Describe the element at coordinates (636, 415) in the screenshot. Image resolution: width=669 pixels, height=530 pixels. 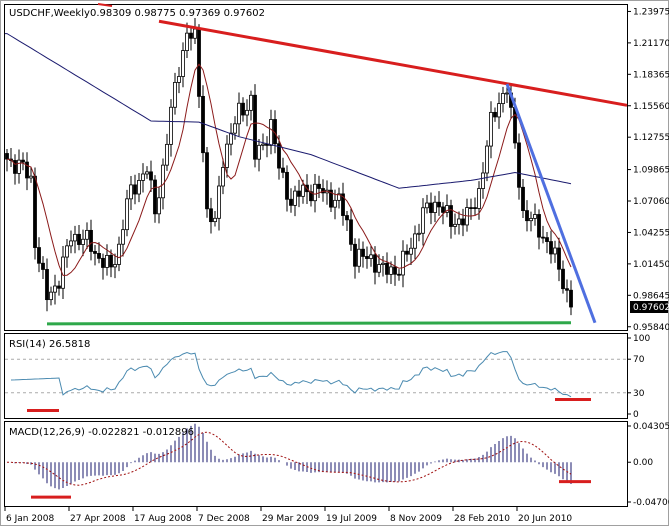
I see `rsi-axis-label: 0` at that location.